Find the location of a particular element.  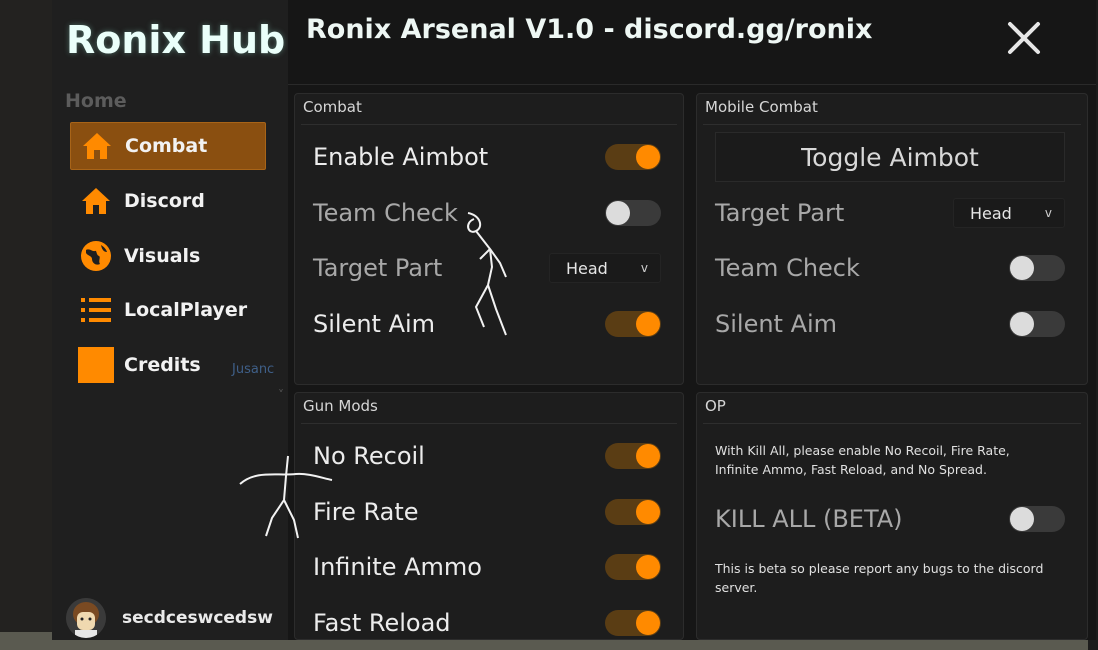

mobile-silent-aim-toggle is located at coordinates (1037, 324).